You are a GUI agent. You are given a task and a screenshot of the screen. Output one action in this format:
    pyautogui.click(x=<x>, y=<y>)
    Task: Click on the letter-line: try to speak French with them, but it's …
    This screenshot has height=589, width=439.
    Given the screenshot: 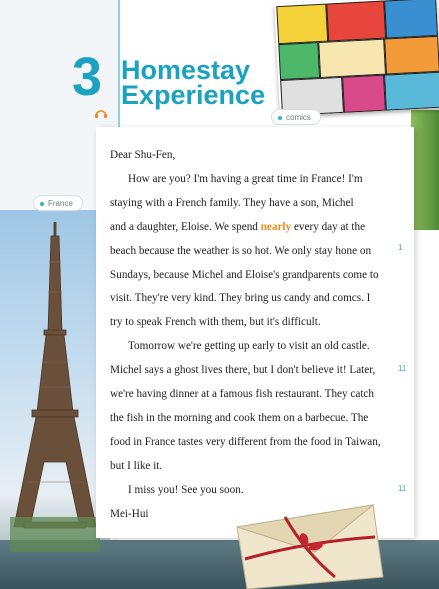 What is the action you would take?
    pyautogui.click(x=215, y=322)
    